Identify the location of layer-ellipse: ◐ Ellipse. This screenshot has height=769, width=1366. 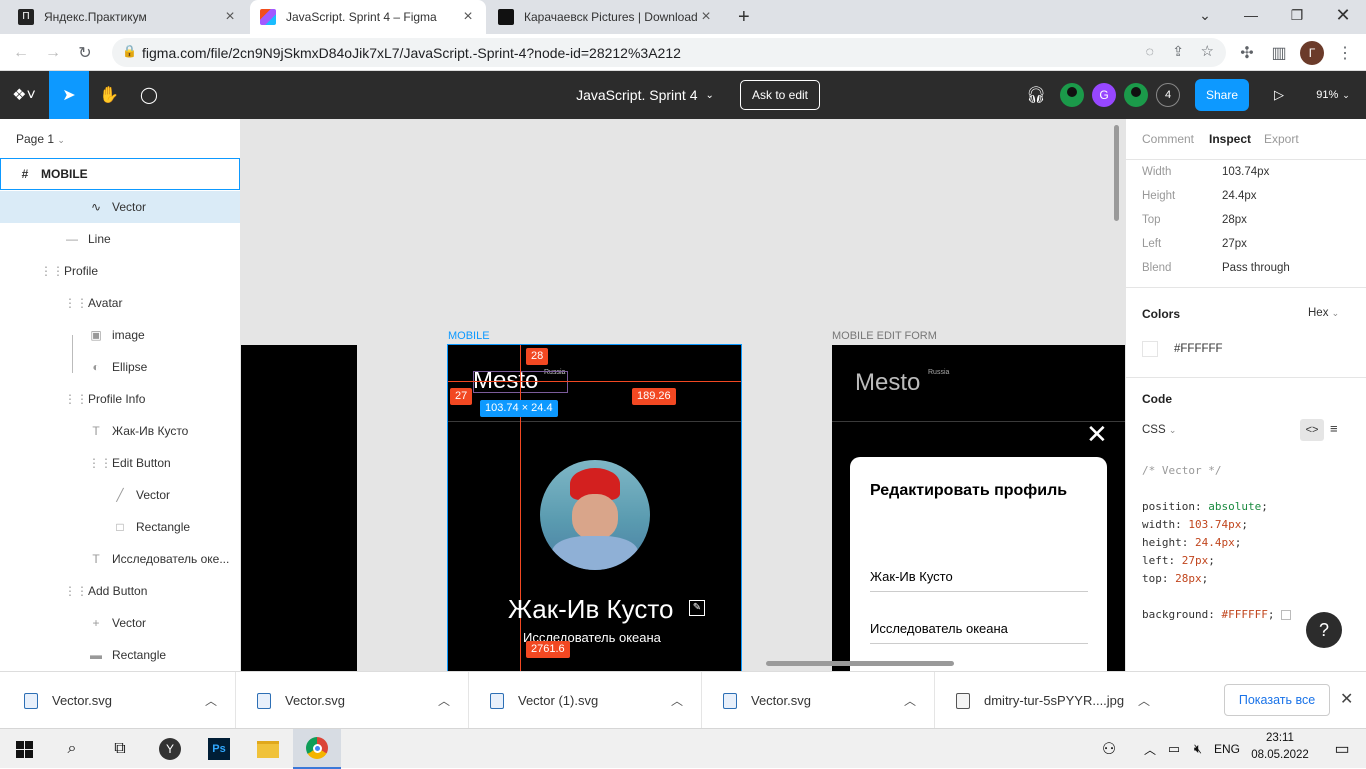
(120, 367).